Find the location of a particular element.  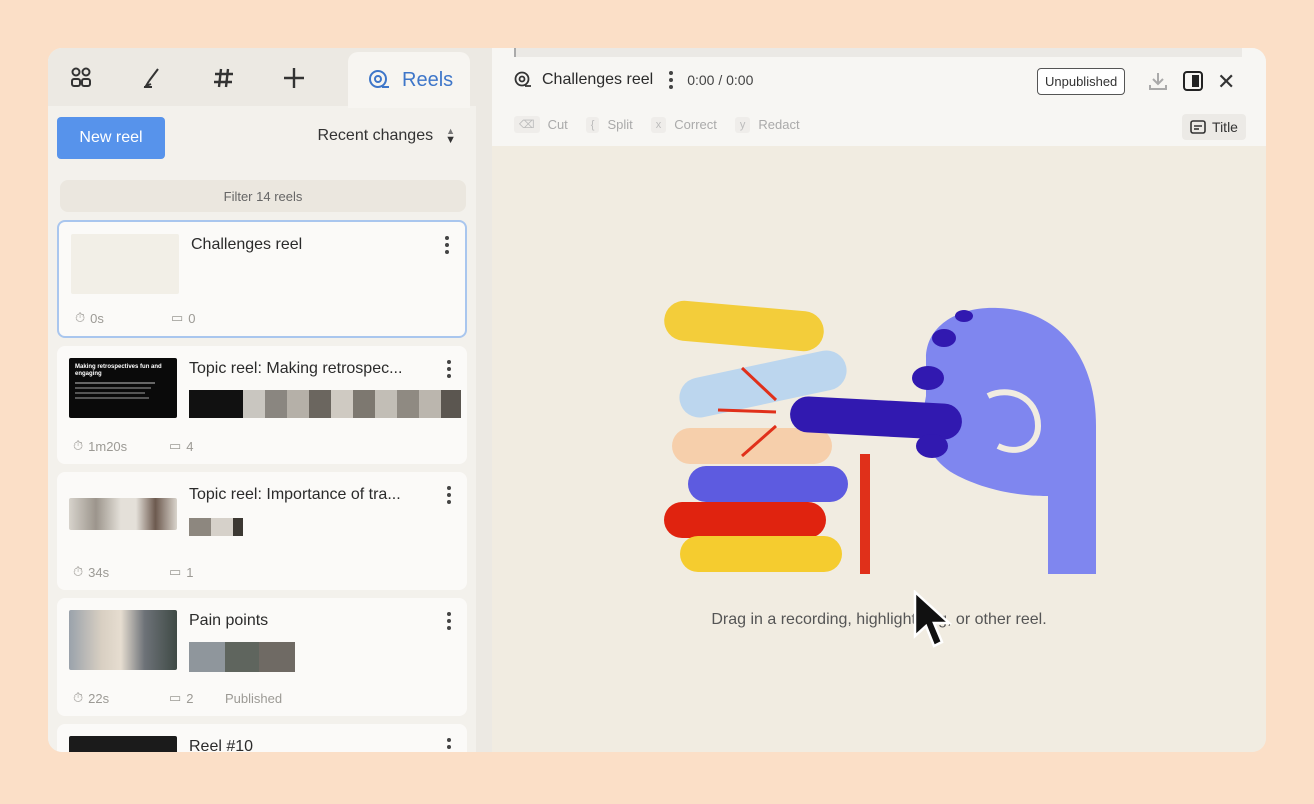

reel-clip-count: 0 is located at coordinates (192, 318).